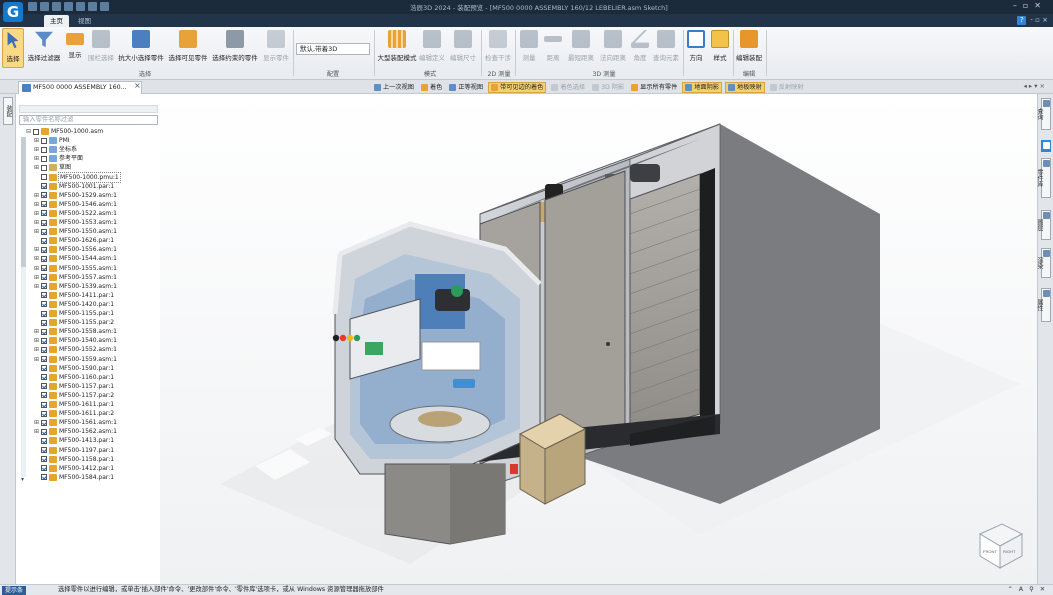 The width and height of the screenshot is (1053, 595). What do you see at coordinates (23, 202) in the screenshot?
I see `scrollbar-thumb` at bounding box center [23, 202].